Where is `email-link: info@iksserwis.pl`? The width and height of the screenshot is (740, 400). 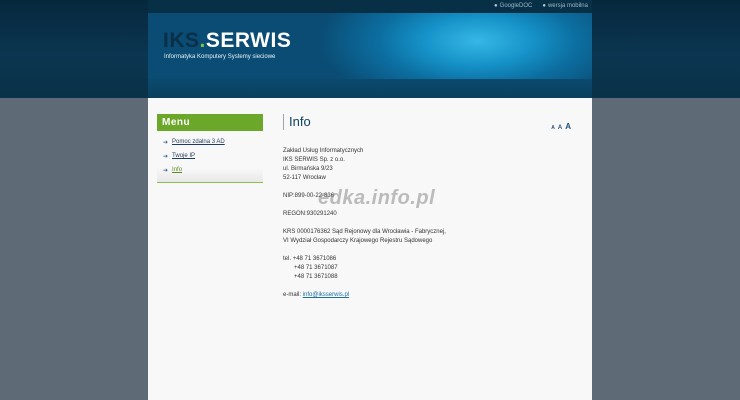
email-link: info@iksserwis.pl is located at coordinates (326, 295).